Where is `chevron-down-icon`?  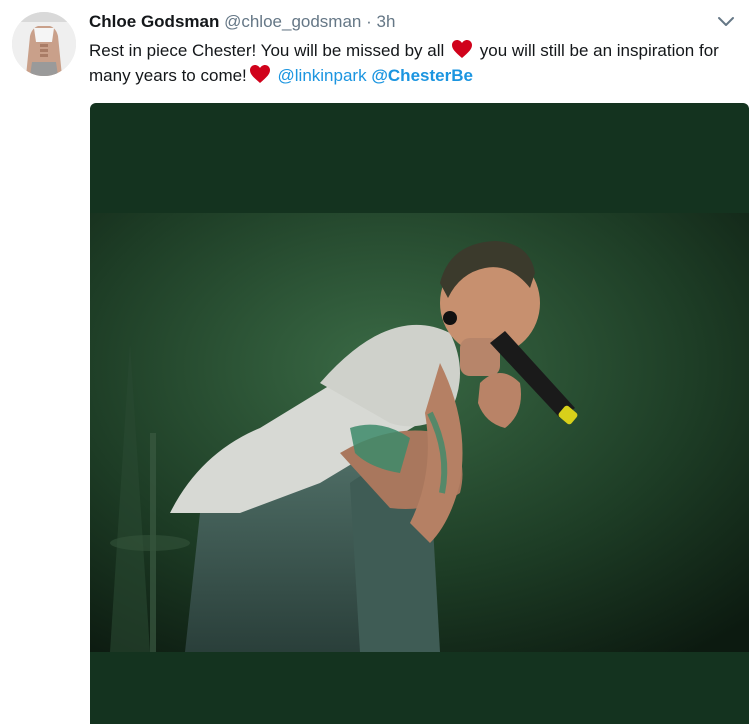
chevron-down-icon is located at coordinates (726, 21).